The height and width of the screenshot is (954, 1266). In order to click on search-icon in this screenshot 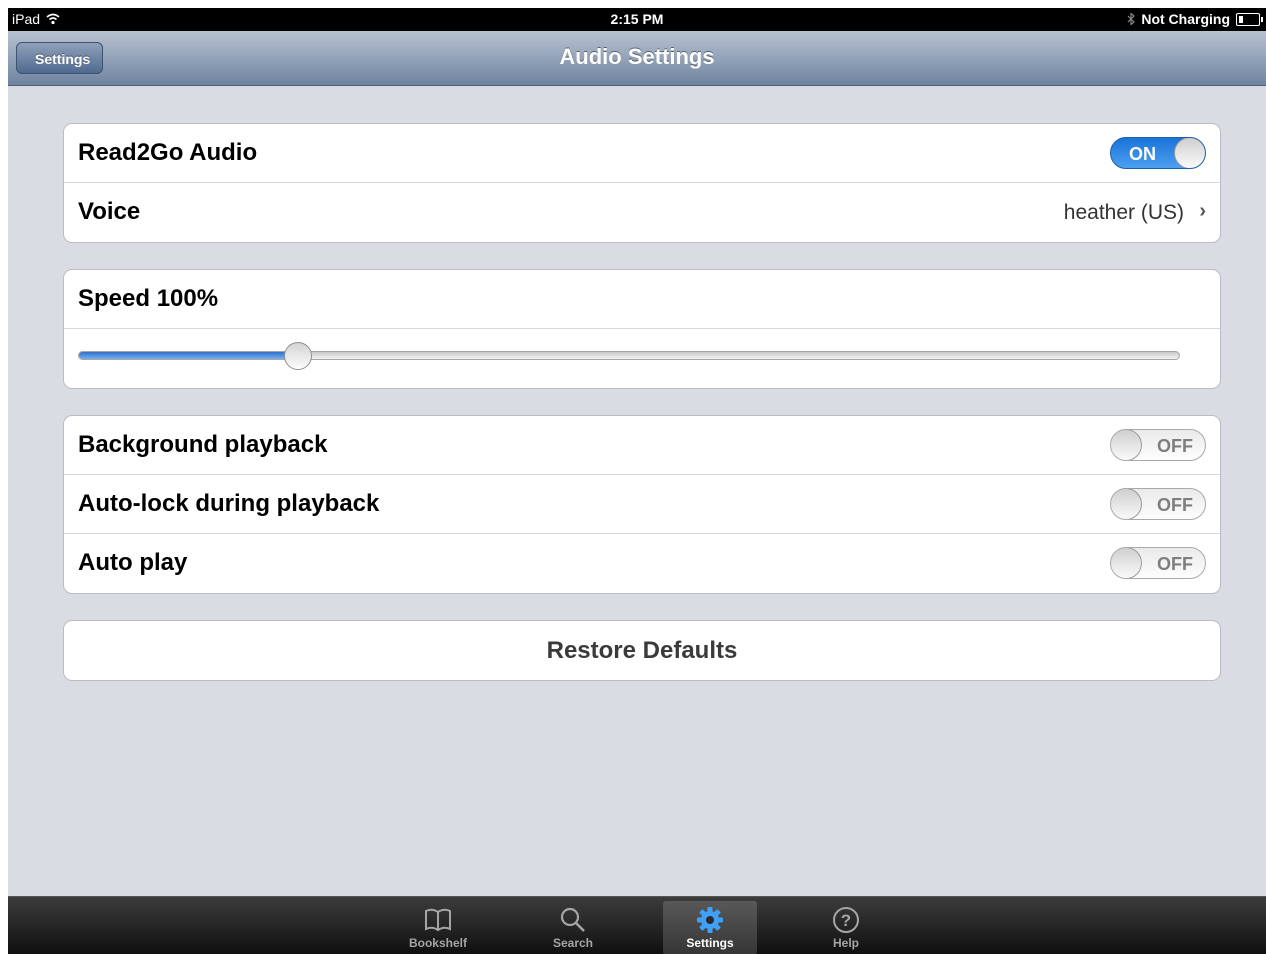, I will do `click(572, 919)`.